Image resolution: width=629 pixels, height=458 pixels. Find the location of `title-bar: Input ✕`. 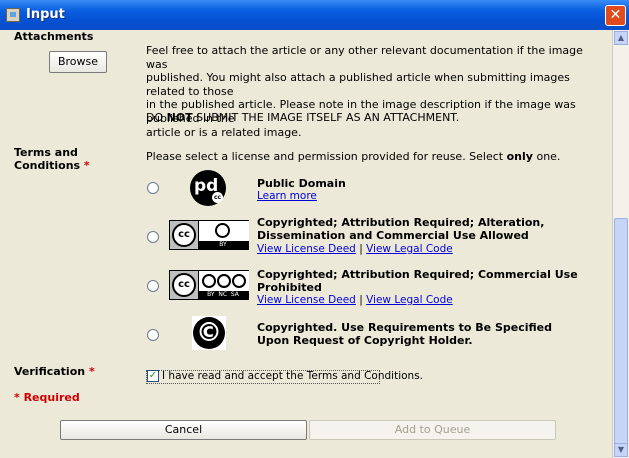

title-bar: Input ✕ is located at coordinates (314, 15).